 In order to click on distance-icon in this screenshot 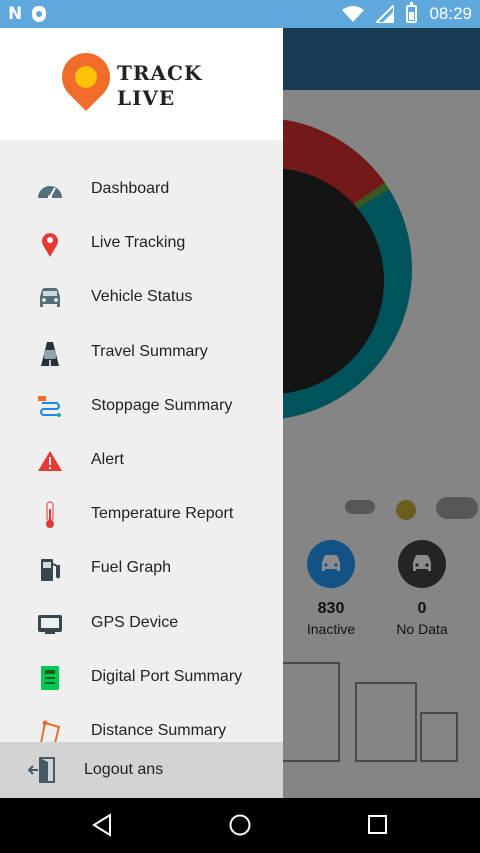, I will do `click(50, 732)`.